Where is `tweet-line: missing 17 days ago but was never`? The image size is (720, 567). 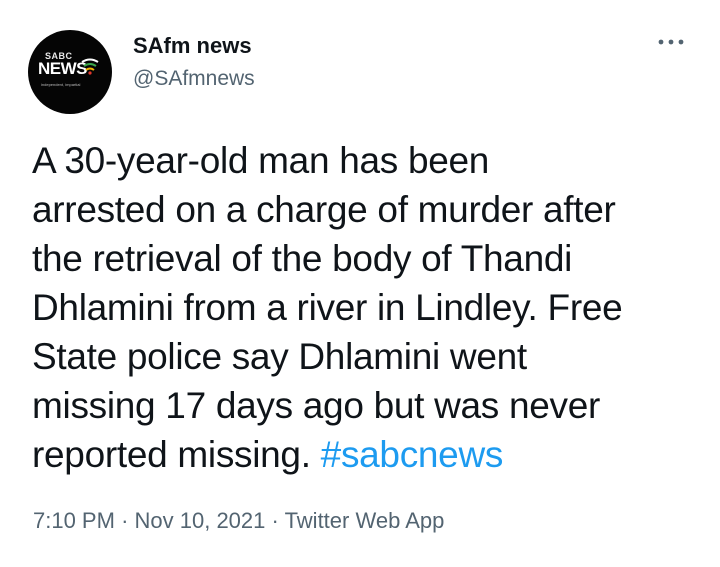 tweet-line: missing 17 days ago but was never is located at coordinates (316, 405).